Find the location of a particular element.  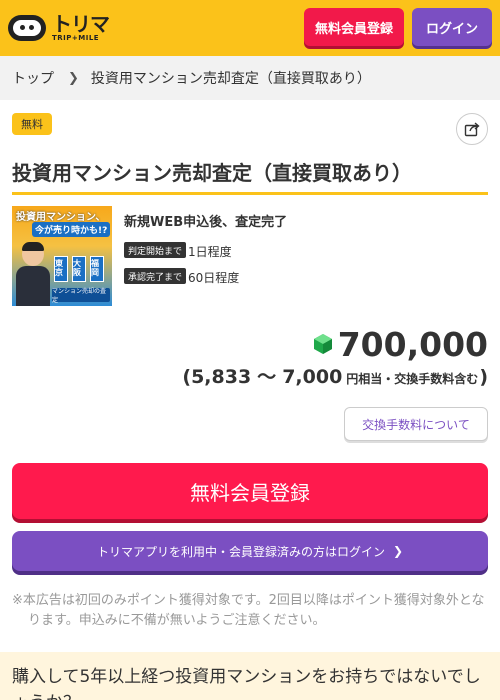

logo-text: トリマ is located at coordinates (81, 24).